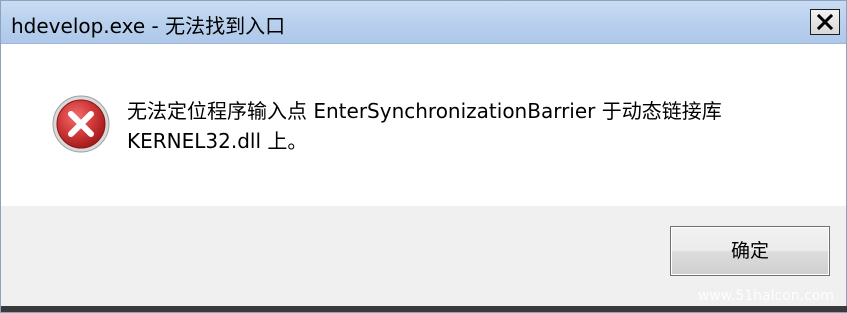  I want to click on title-bar: hdevelop.exe - 无法找到入口, so click(423, 22).